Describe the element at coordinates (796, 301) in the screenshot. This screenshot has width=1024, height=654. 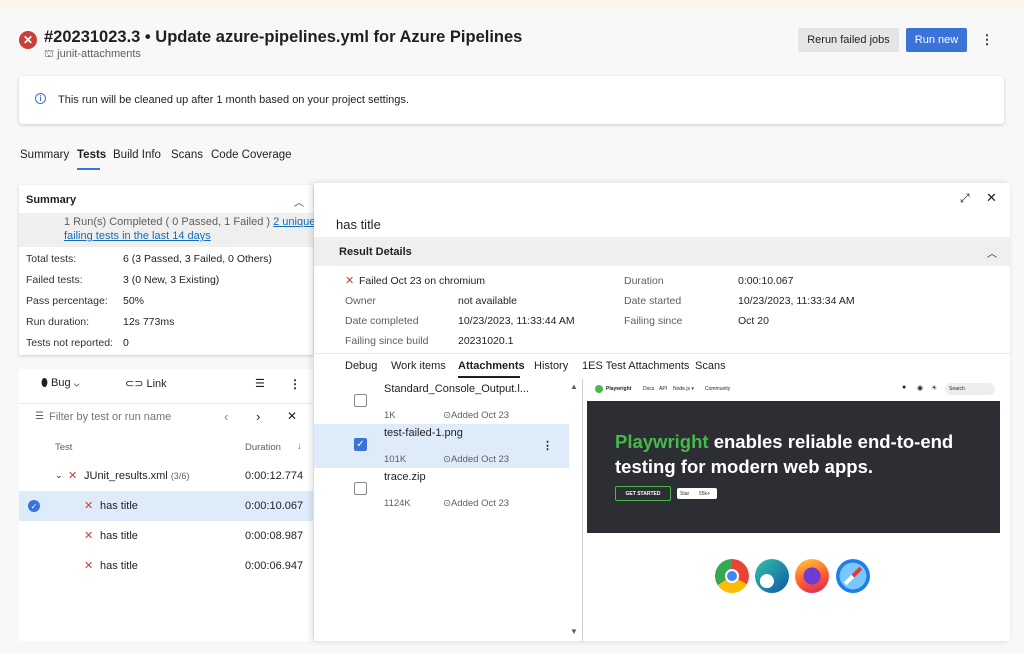
I see `date-started-value: 10/23/2023, 11:33:34 AM` at that location.